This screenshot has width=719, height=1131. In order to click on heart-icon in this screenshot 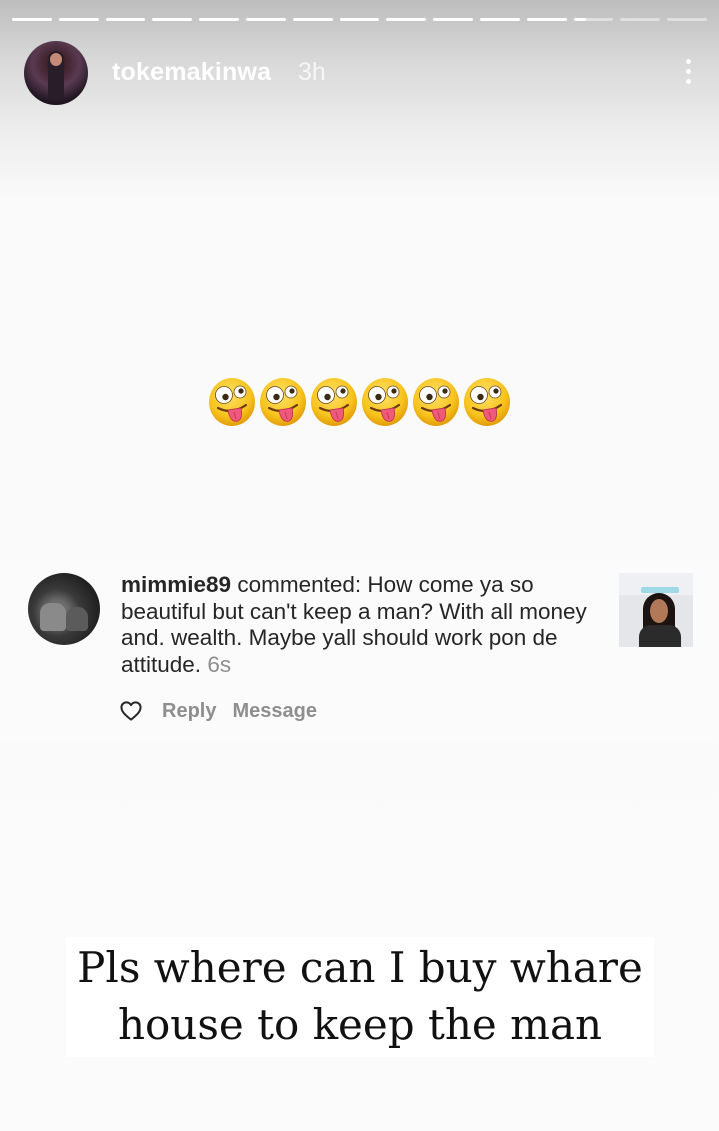, I will do `click(131, 711)`.